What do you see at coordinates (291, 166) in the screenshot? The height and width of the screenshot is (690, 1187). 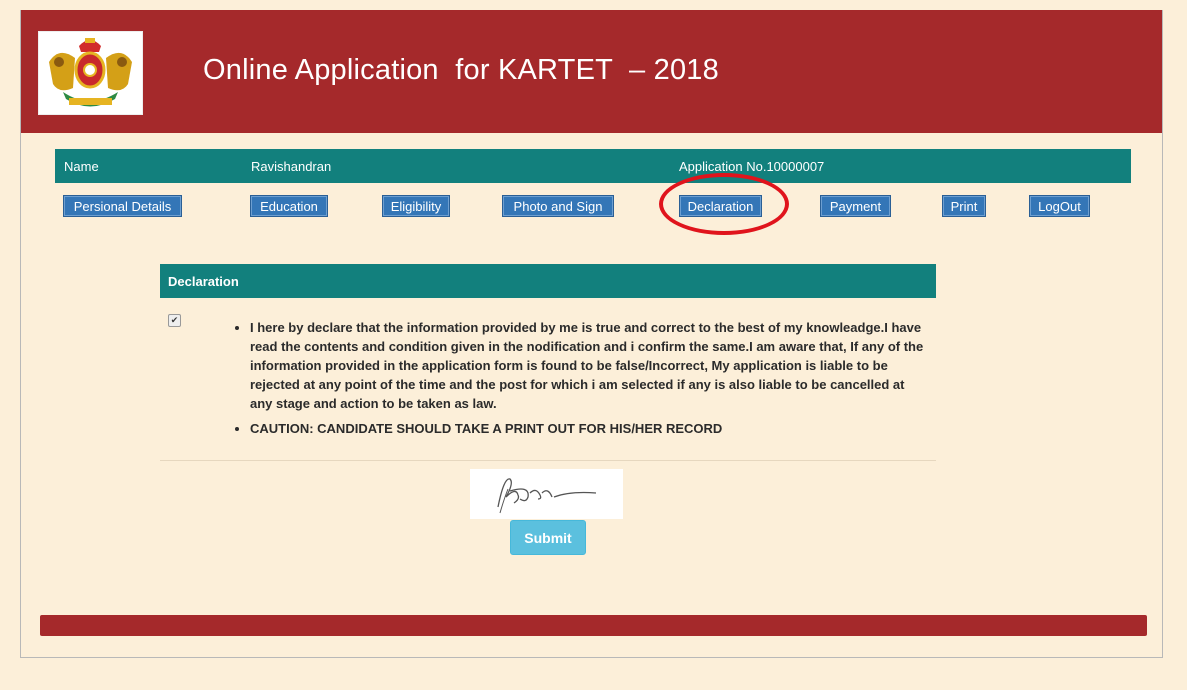 I see `applicant-name: Ravishandran` at bounding box center [291, 166].